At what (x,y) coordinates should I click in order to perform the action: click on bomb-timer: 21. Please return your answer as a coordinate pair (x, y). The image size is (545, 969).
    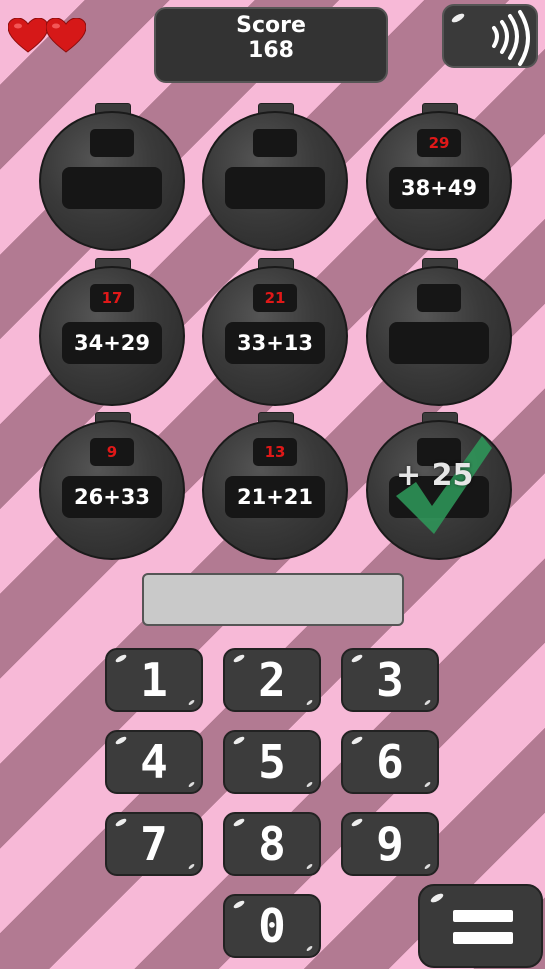
    Looking at the image, I should click on (275, 298).